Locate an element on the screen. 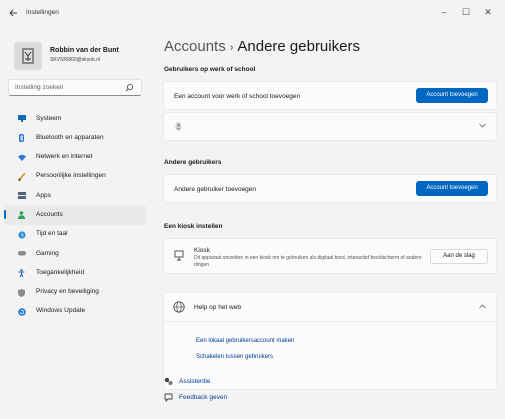 The width and height of the screenshot is (505, 419). add-work-account-button: Account toevoegen is located at coordinates (452, 95).